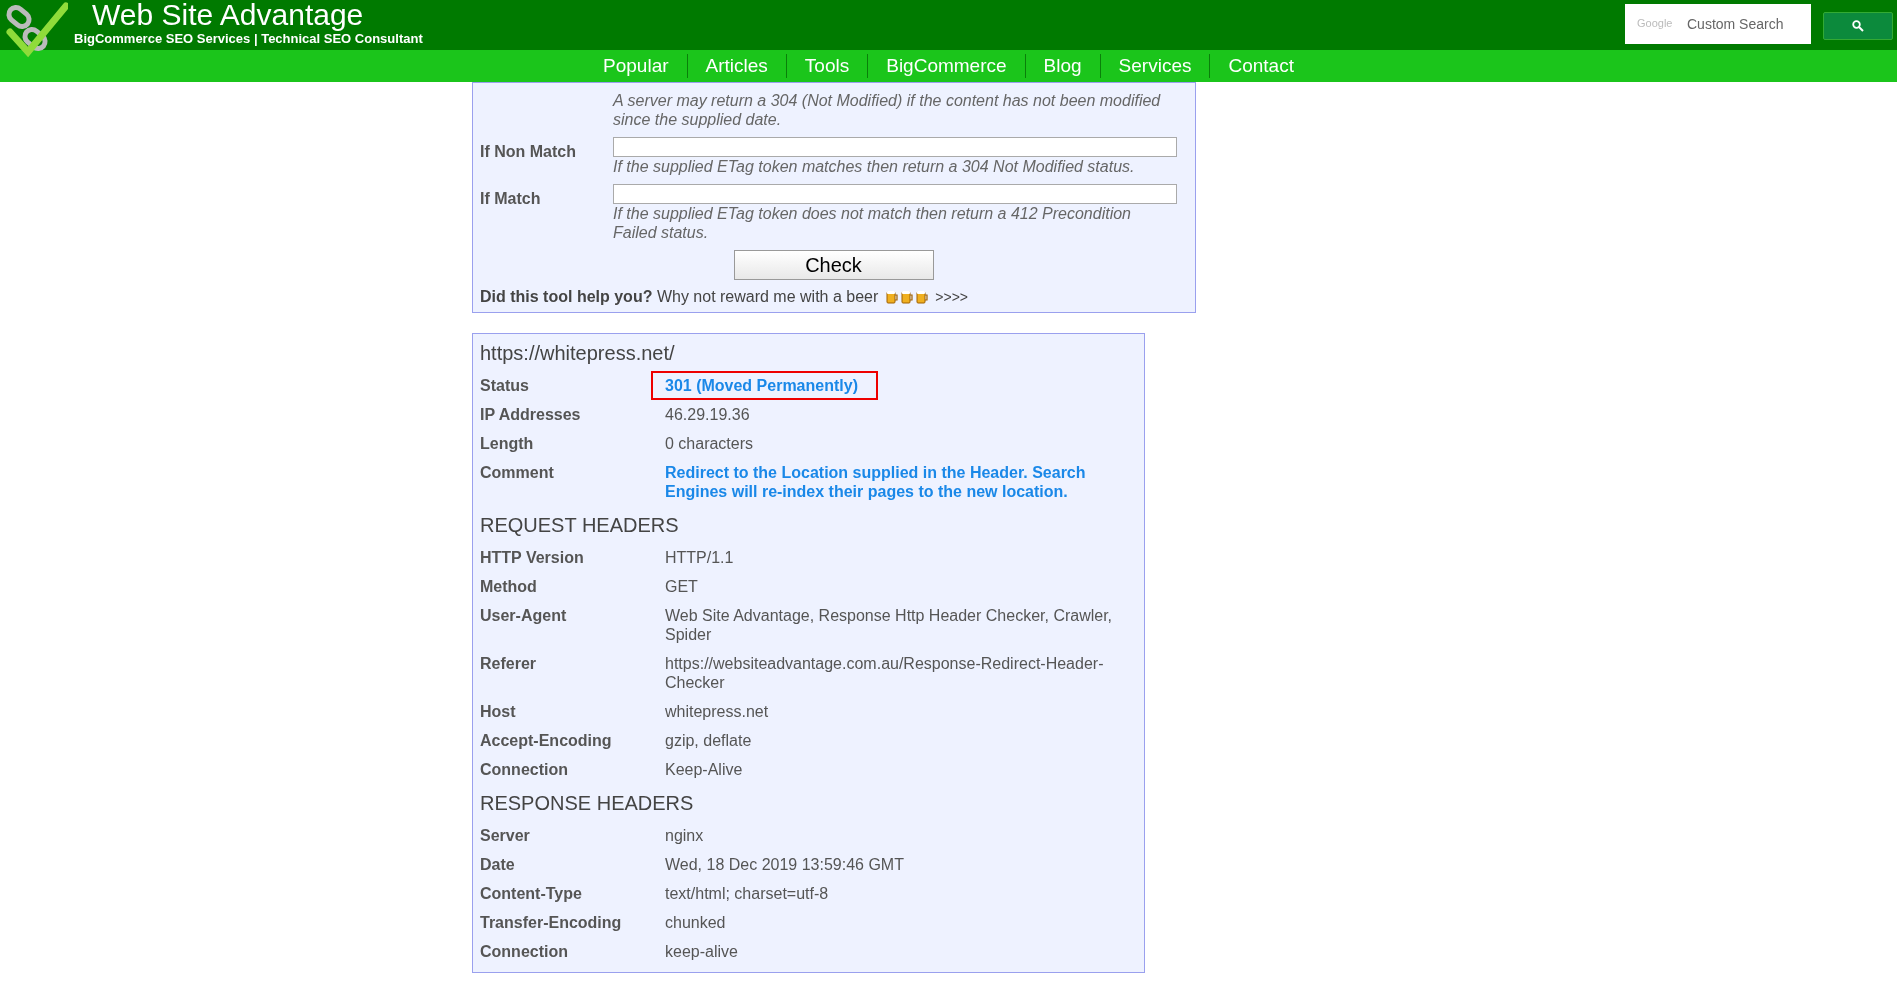 The height and width of the screenshot is (986, 1897). I want to click on nav-link: Blog, so click(1062, 66).